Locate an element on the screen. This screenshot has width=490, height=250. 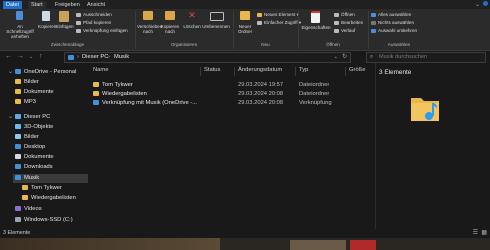
tab-ansicht: Ansicht is located at coordinates (96, 5).